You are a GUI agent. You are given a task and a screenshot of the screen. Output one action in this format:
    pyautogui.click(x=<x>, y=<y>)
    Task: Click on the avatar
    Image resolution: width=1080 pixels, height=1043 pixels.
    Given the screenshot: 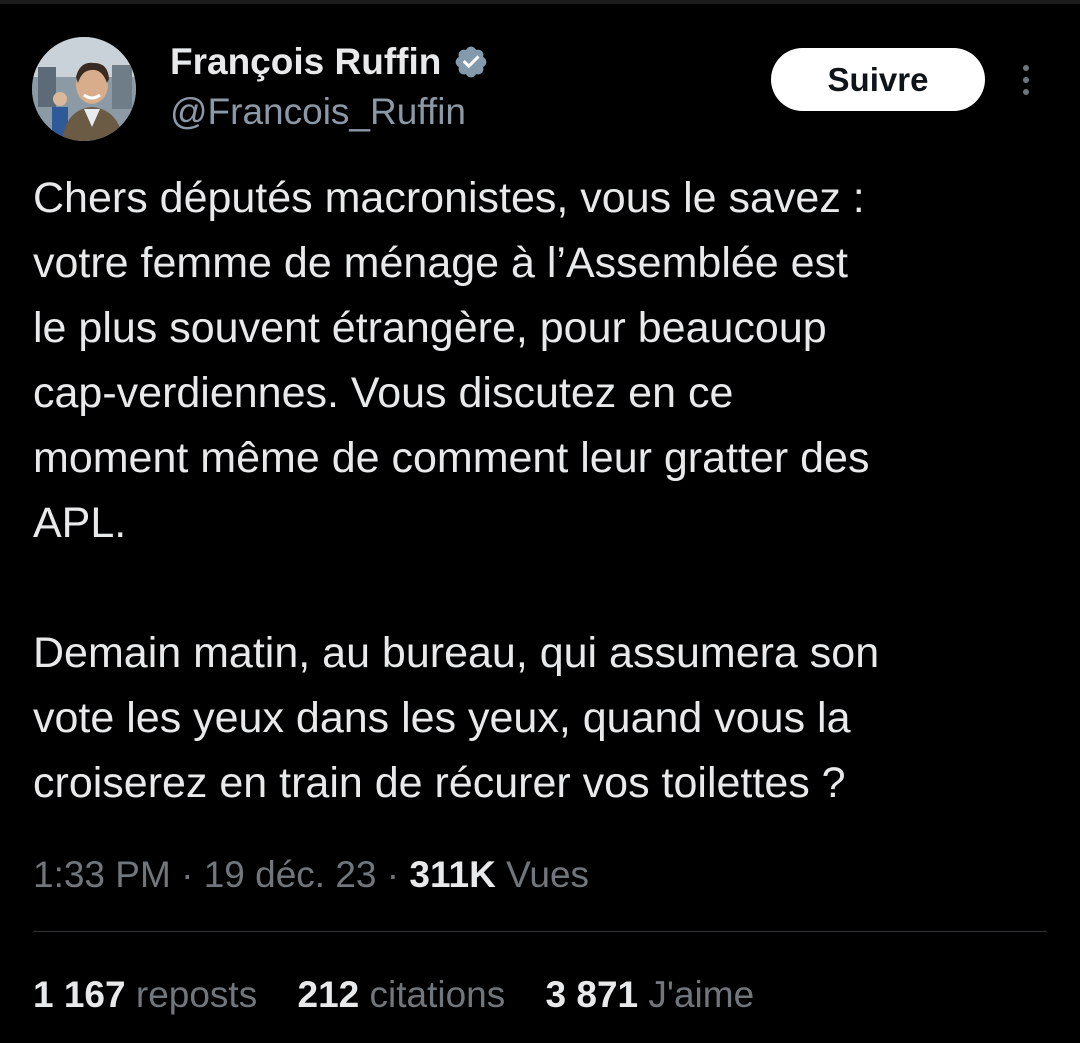 What is the action you would take?
    pyautogui.click(x=84, y=89)
    